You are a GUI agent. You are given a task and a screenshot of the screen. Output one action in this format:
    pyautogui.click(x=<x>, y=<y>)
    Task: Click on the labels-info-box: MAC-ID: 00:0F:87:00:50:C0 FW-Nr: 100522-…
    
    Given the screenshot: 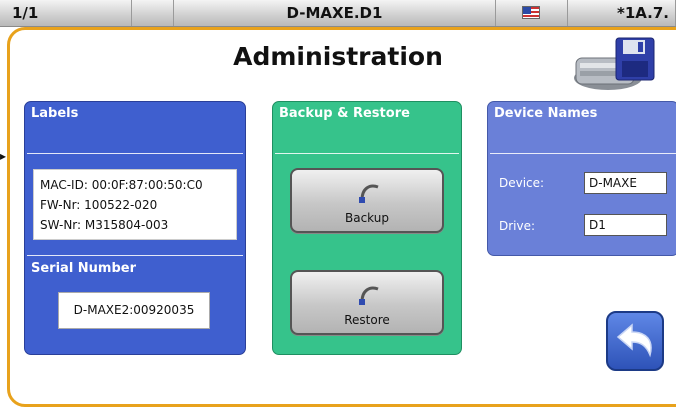 What is the action you would take?
    pyautogui.click(x=135, y=204)
    